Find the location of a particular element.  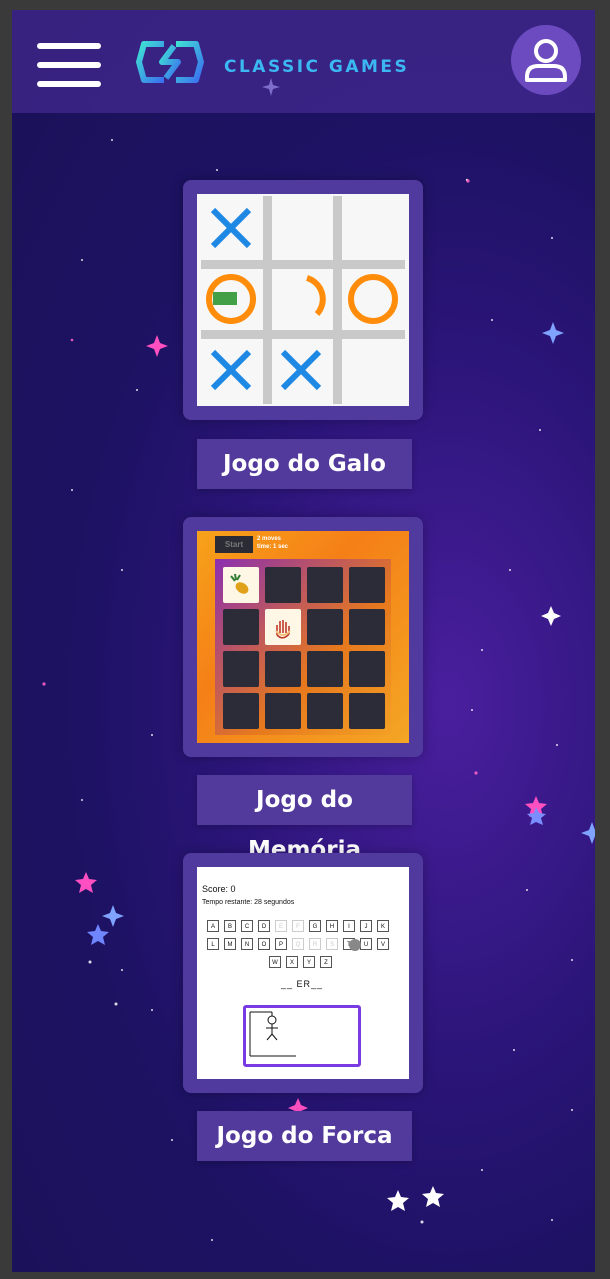

hangman-key-f: F is located at coordinates (298, 926).